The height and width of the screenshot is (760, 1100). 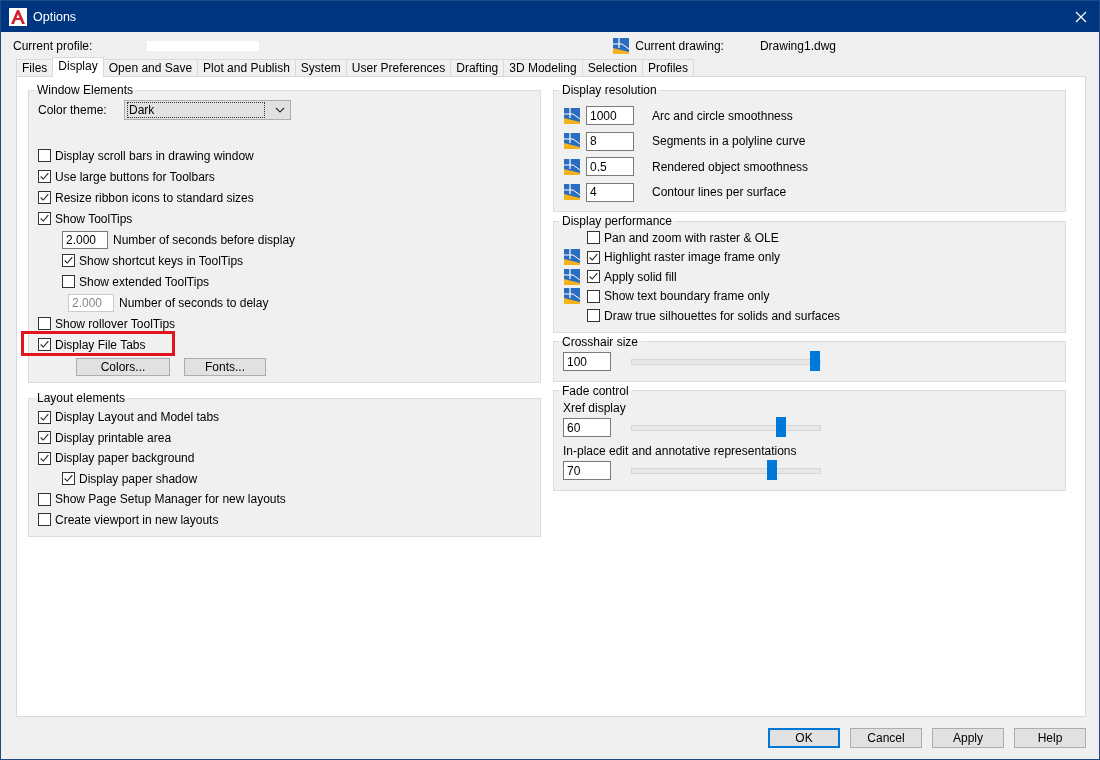 I want to click on tab: 3D Modeling, so click(x=543, y=68).